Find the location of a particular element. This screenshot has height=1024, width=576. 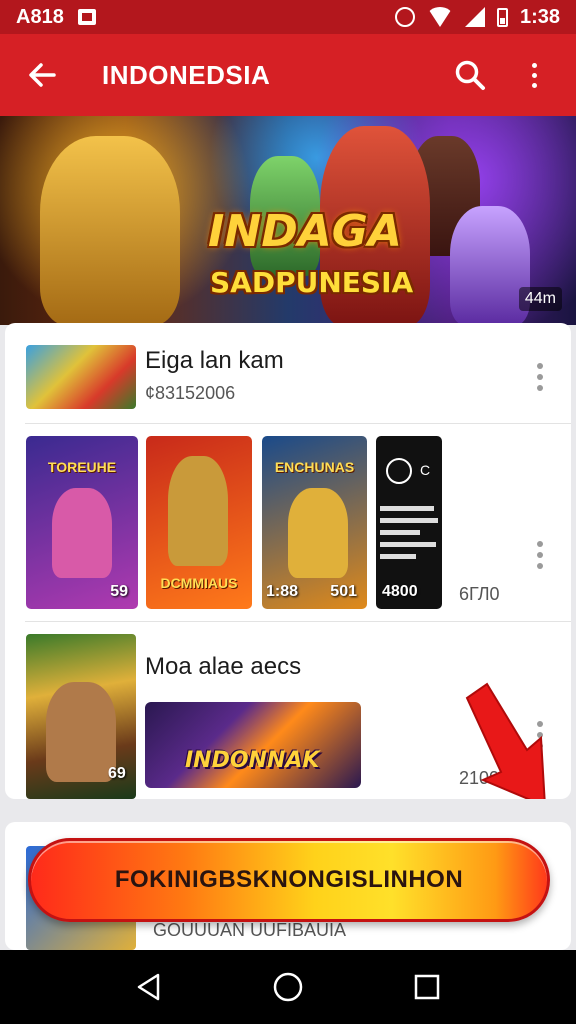

row2-more-button is located at coordinates (540, 555).